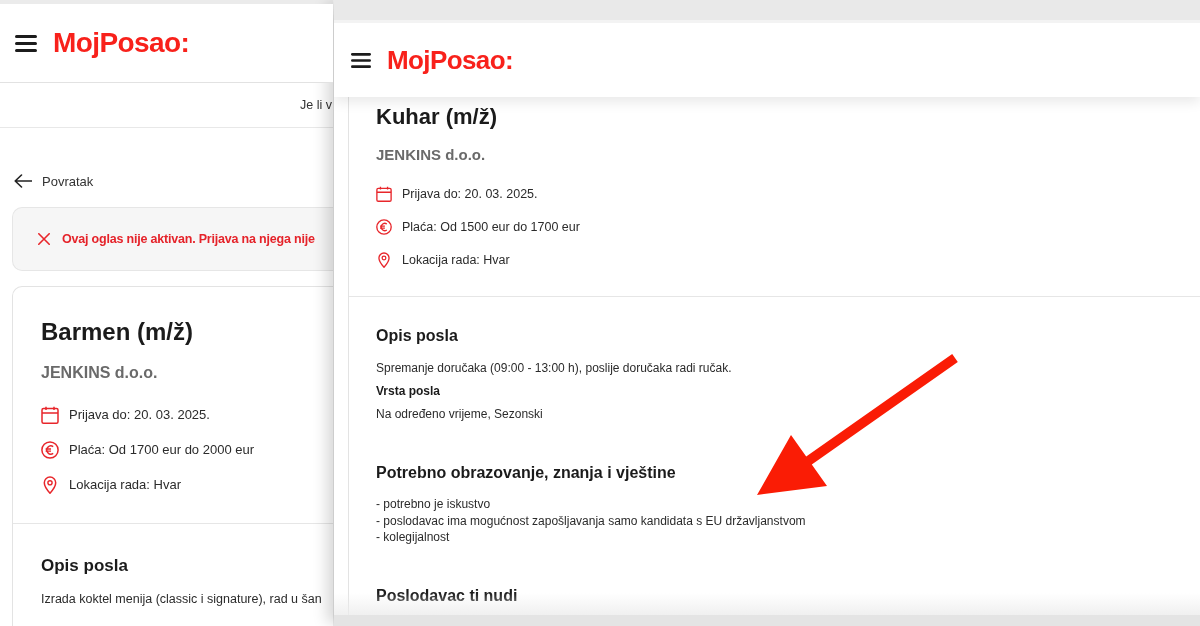 The height and width of the screenshot is (626, 1200). Describe the element at coordinates (408, 391) in the screenshot. I see `field-label: Vrsta posla` at that location.